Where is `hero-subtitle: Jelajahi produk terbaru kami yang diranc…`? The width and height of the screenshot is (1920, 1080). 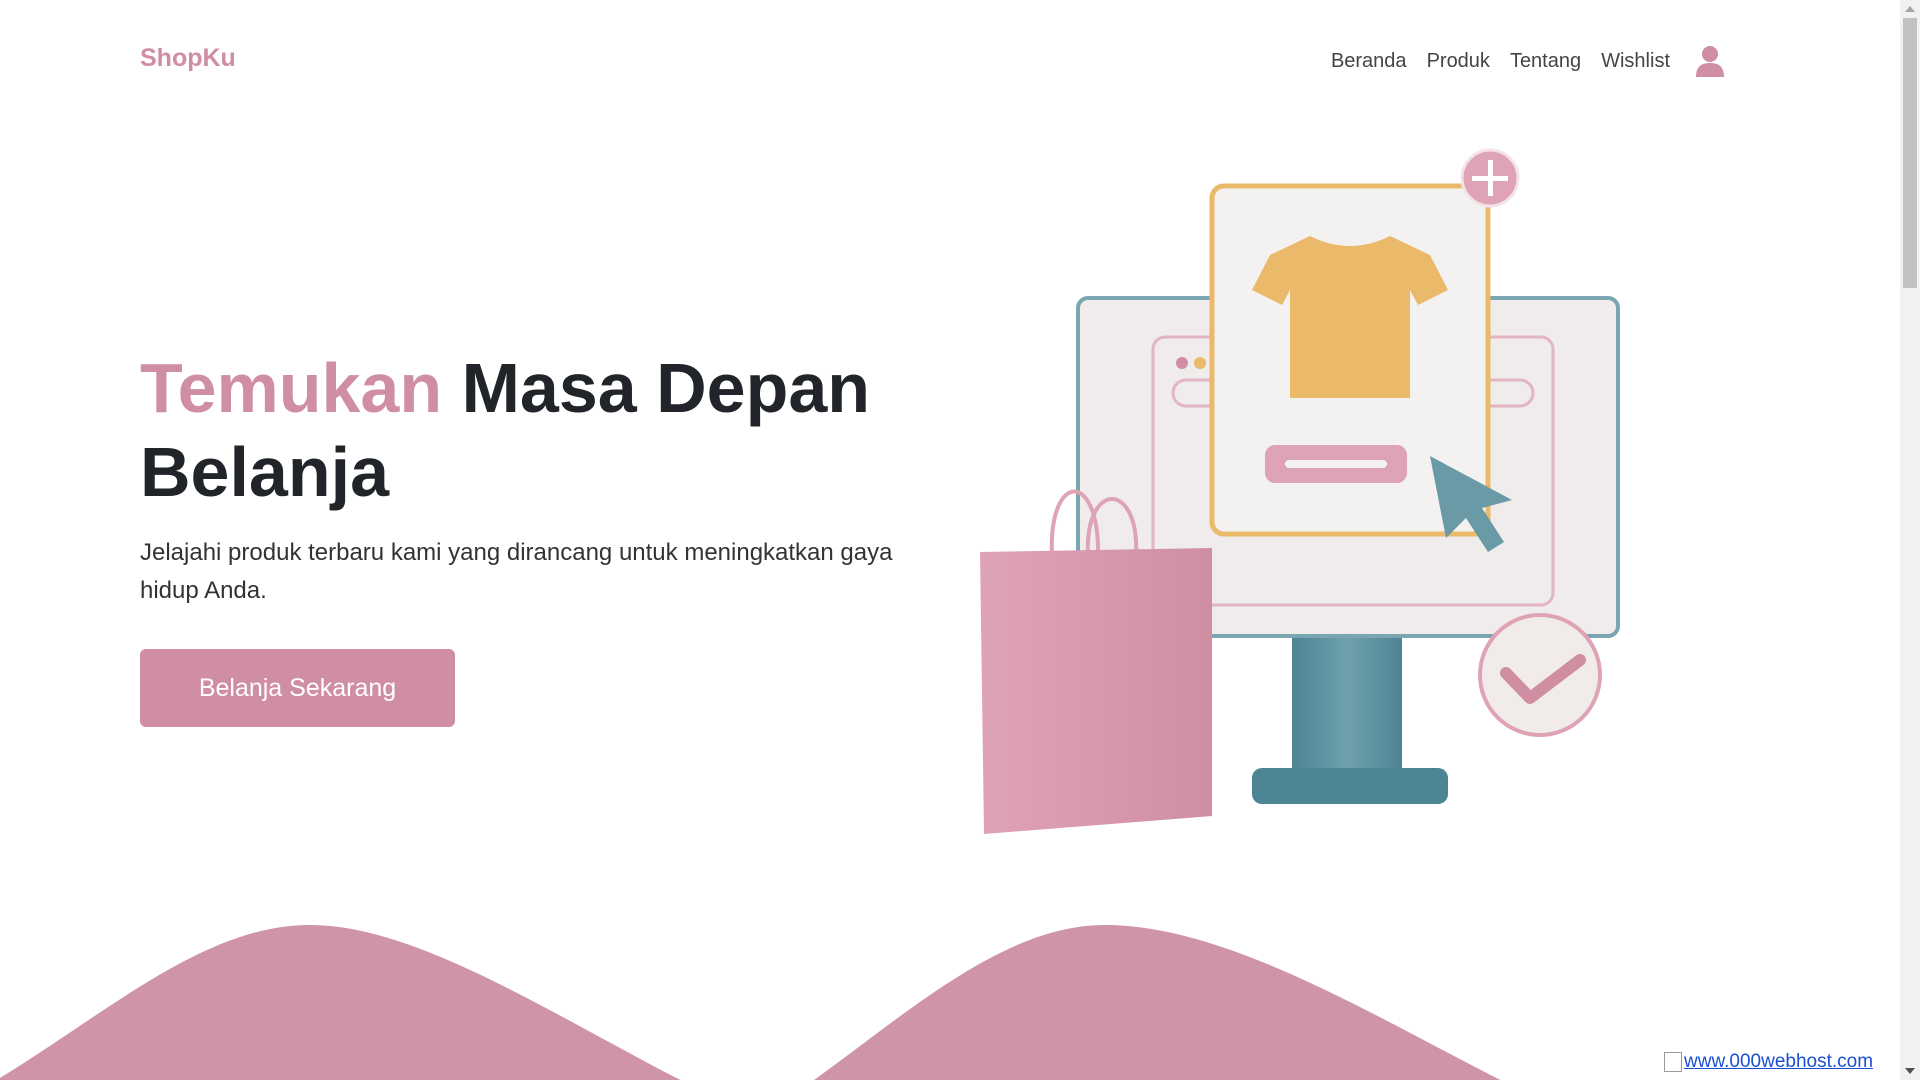 hero-subtitle: Jelajahi produk terbaru kami yang diranc… is located at coordinates (516, 571).